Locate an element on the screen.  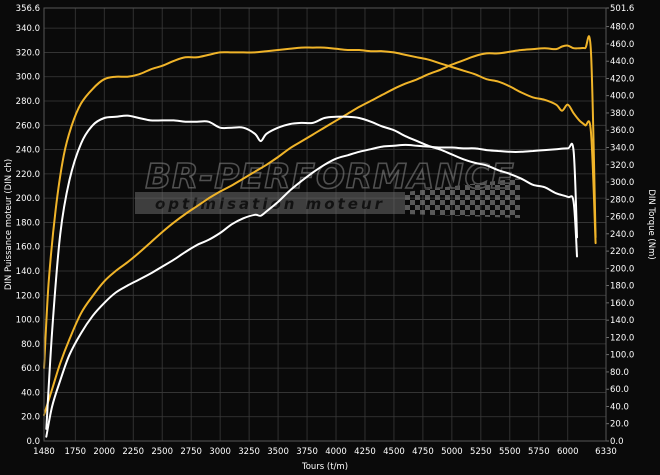
y-right-tick-label: 440.0 is located at coordinates (622, 62).